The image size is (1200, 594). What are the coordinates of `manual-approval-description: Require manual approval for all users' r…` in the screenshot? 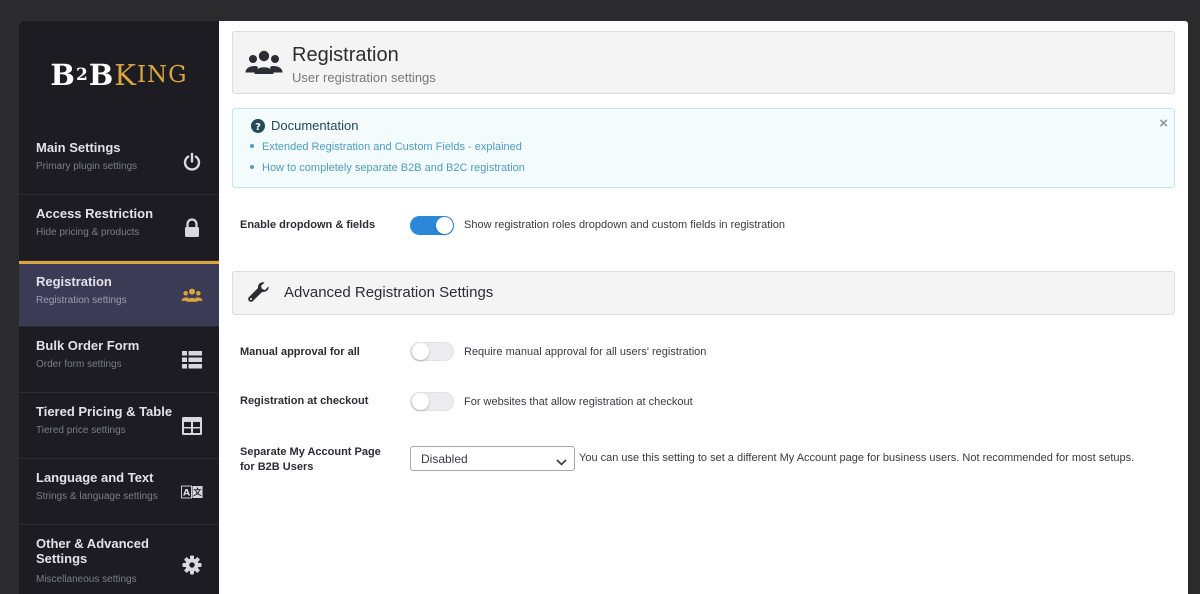 It's located at (585, 352).